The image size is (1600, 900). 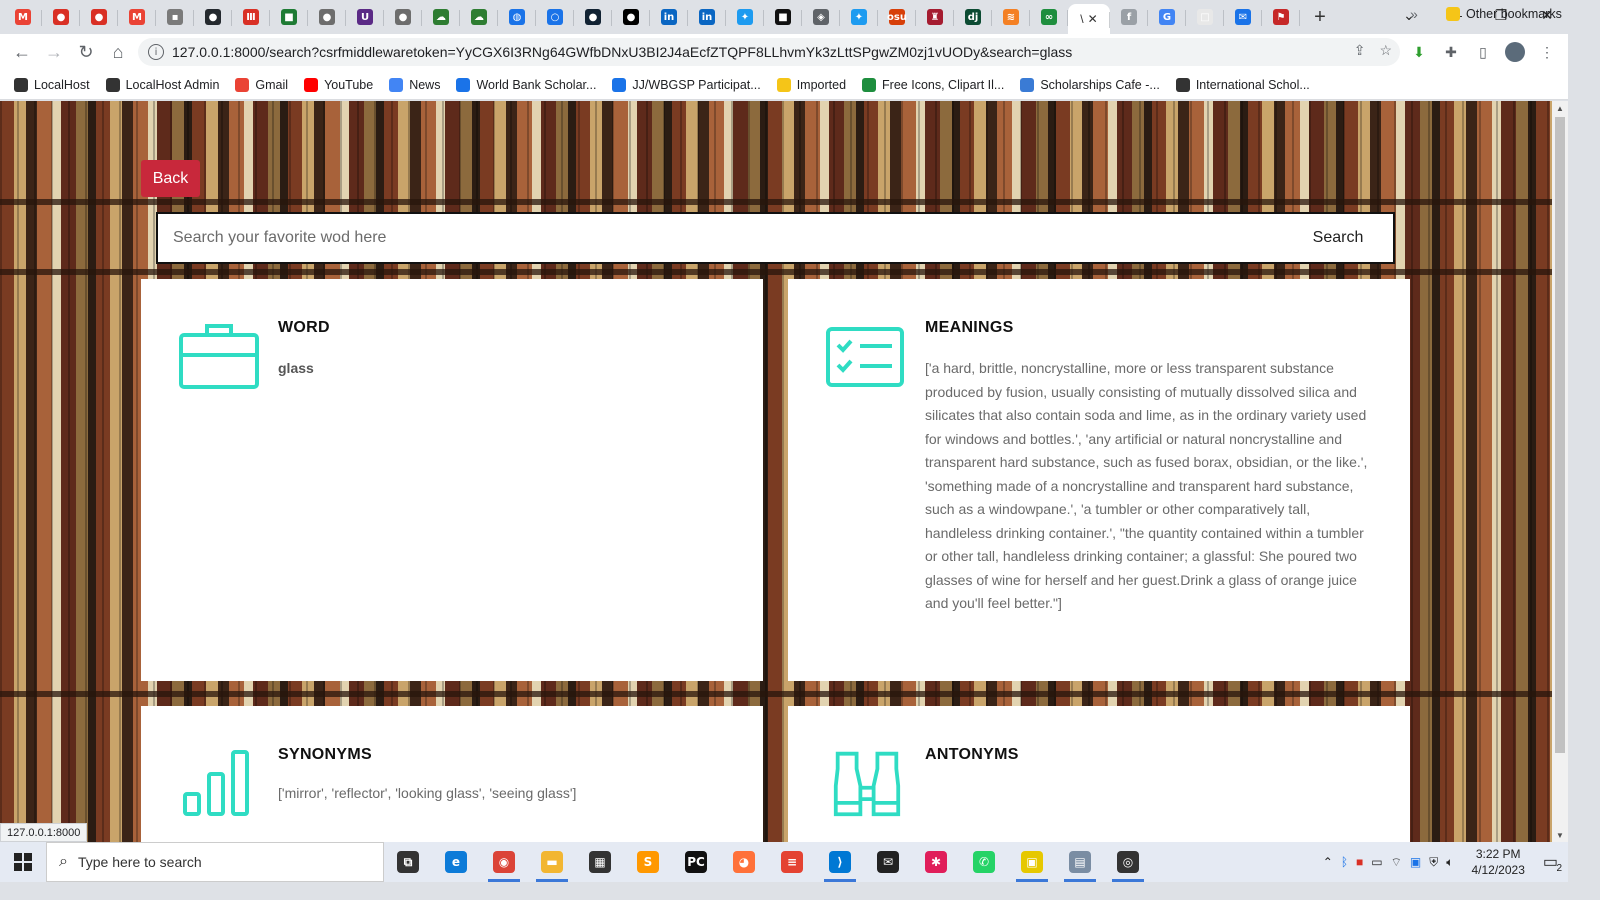 What do you see at coordinates (52, 84) in the screenshot?
I see `bookmark-item: LocalHost` at bounding box center [52, 84].